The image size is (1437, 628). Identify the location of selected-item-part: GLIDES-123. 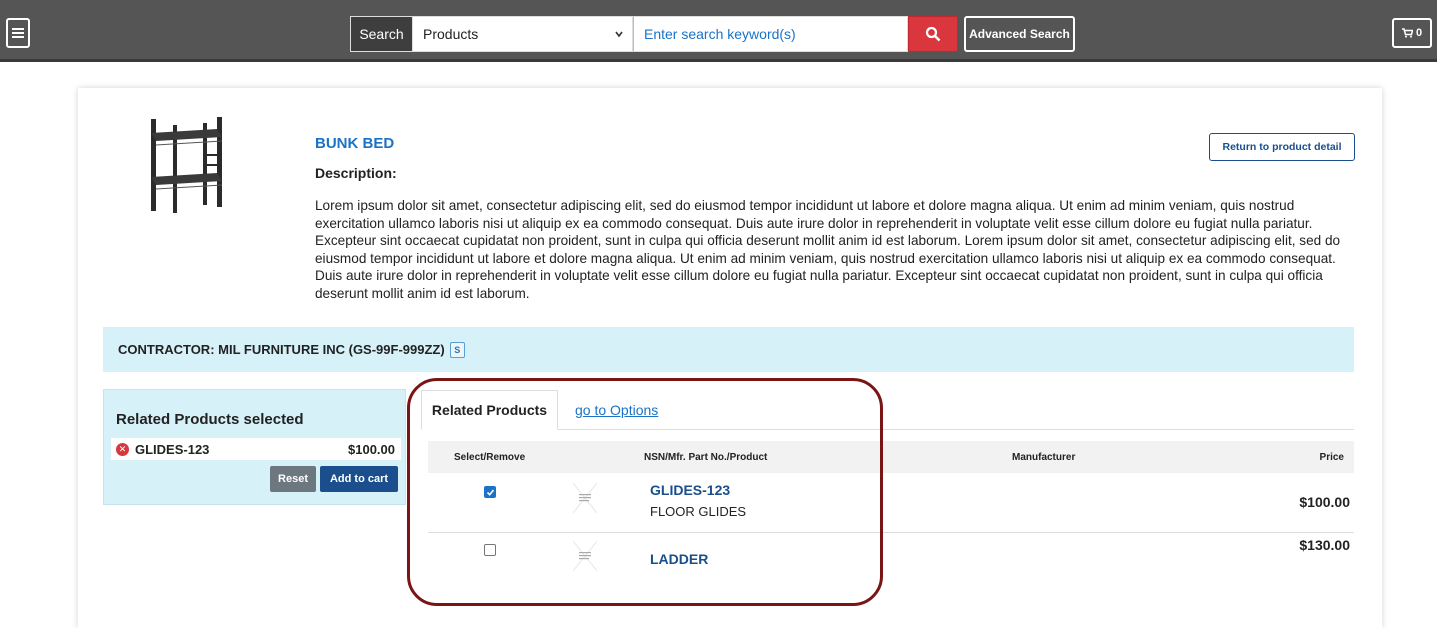
(172, 449).